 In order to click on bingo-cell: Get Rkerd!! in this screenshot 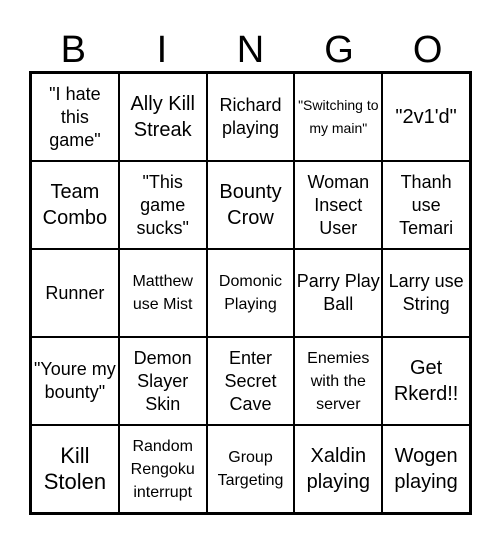, I will do `click(426, 381)`.